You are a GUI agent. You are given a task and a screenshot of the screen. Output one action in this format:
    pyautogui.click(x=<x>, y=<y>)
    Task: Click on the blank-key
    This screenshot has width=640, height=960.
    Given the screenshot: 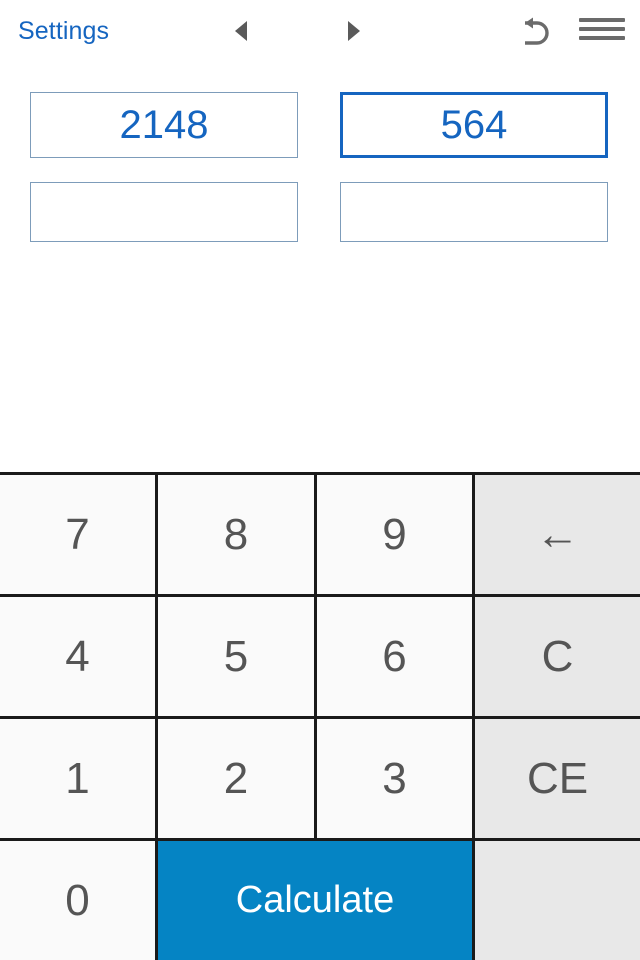 What is the action you would take?
    pyautogui.click(x=557, y=900)
    